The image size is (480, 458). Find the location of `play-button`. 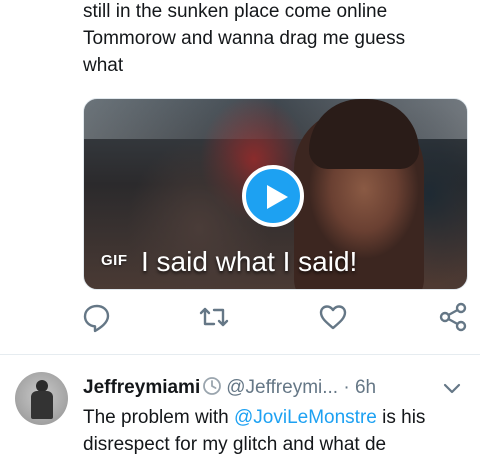

play-button is located at coordinates (273, 196).